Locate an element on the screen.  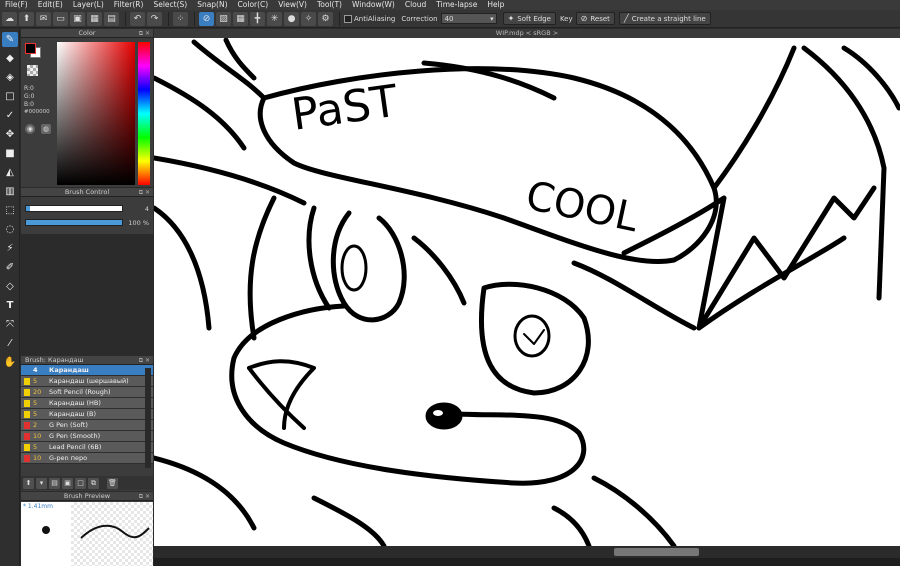
snap-parallel-icon: ▨ is located at coordinates (223, 18).